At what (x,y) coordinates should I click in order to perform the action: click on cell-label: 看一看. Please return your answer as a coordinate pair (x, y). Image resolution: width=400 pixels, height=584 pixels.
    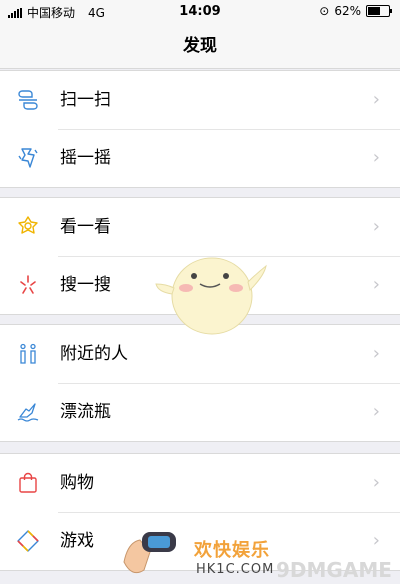
    Looking at the image, I should click on (85, 227).